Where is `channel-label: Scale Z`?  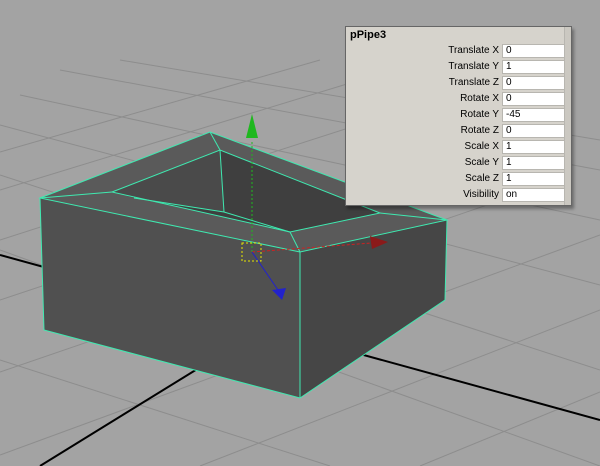 channel-label: Scale Z is located at coordinates (482, 178).